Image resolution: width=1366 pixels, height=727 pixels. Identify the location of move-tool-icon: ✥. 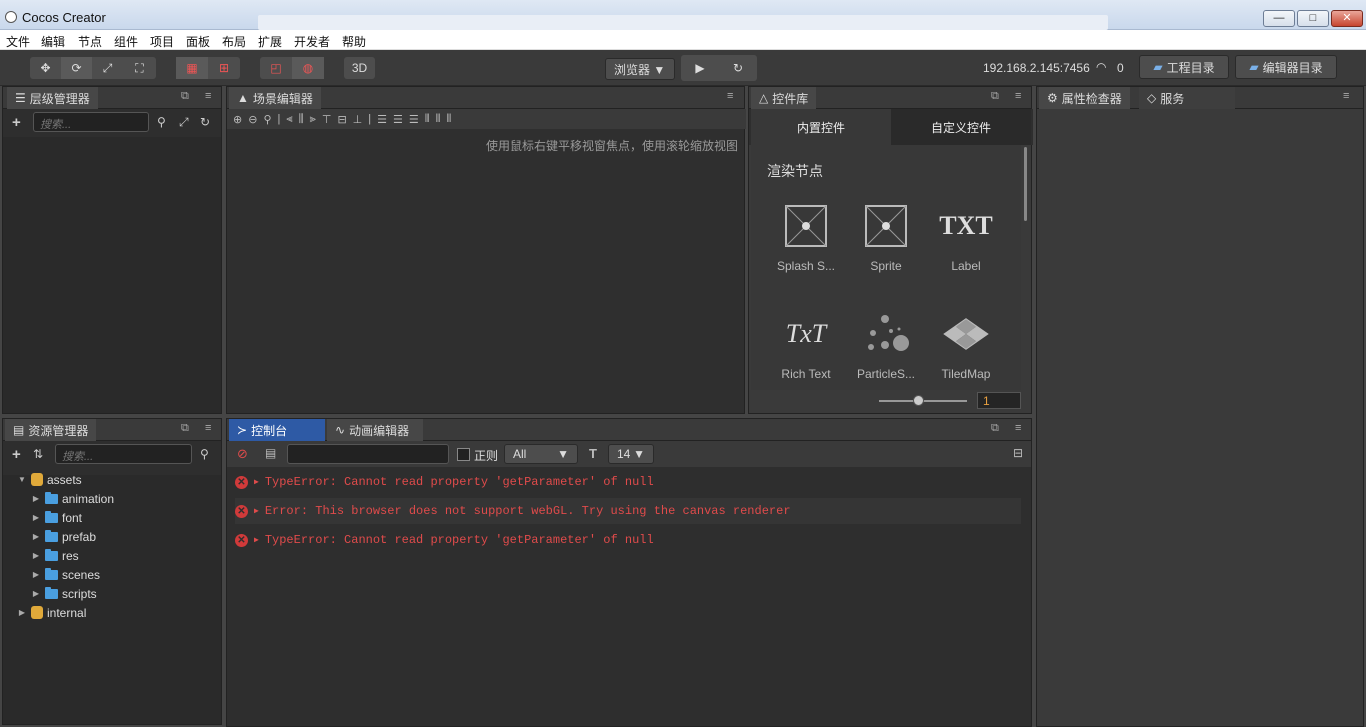
(45, 68).